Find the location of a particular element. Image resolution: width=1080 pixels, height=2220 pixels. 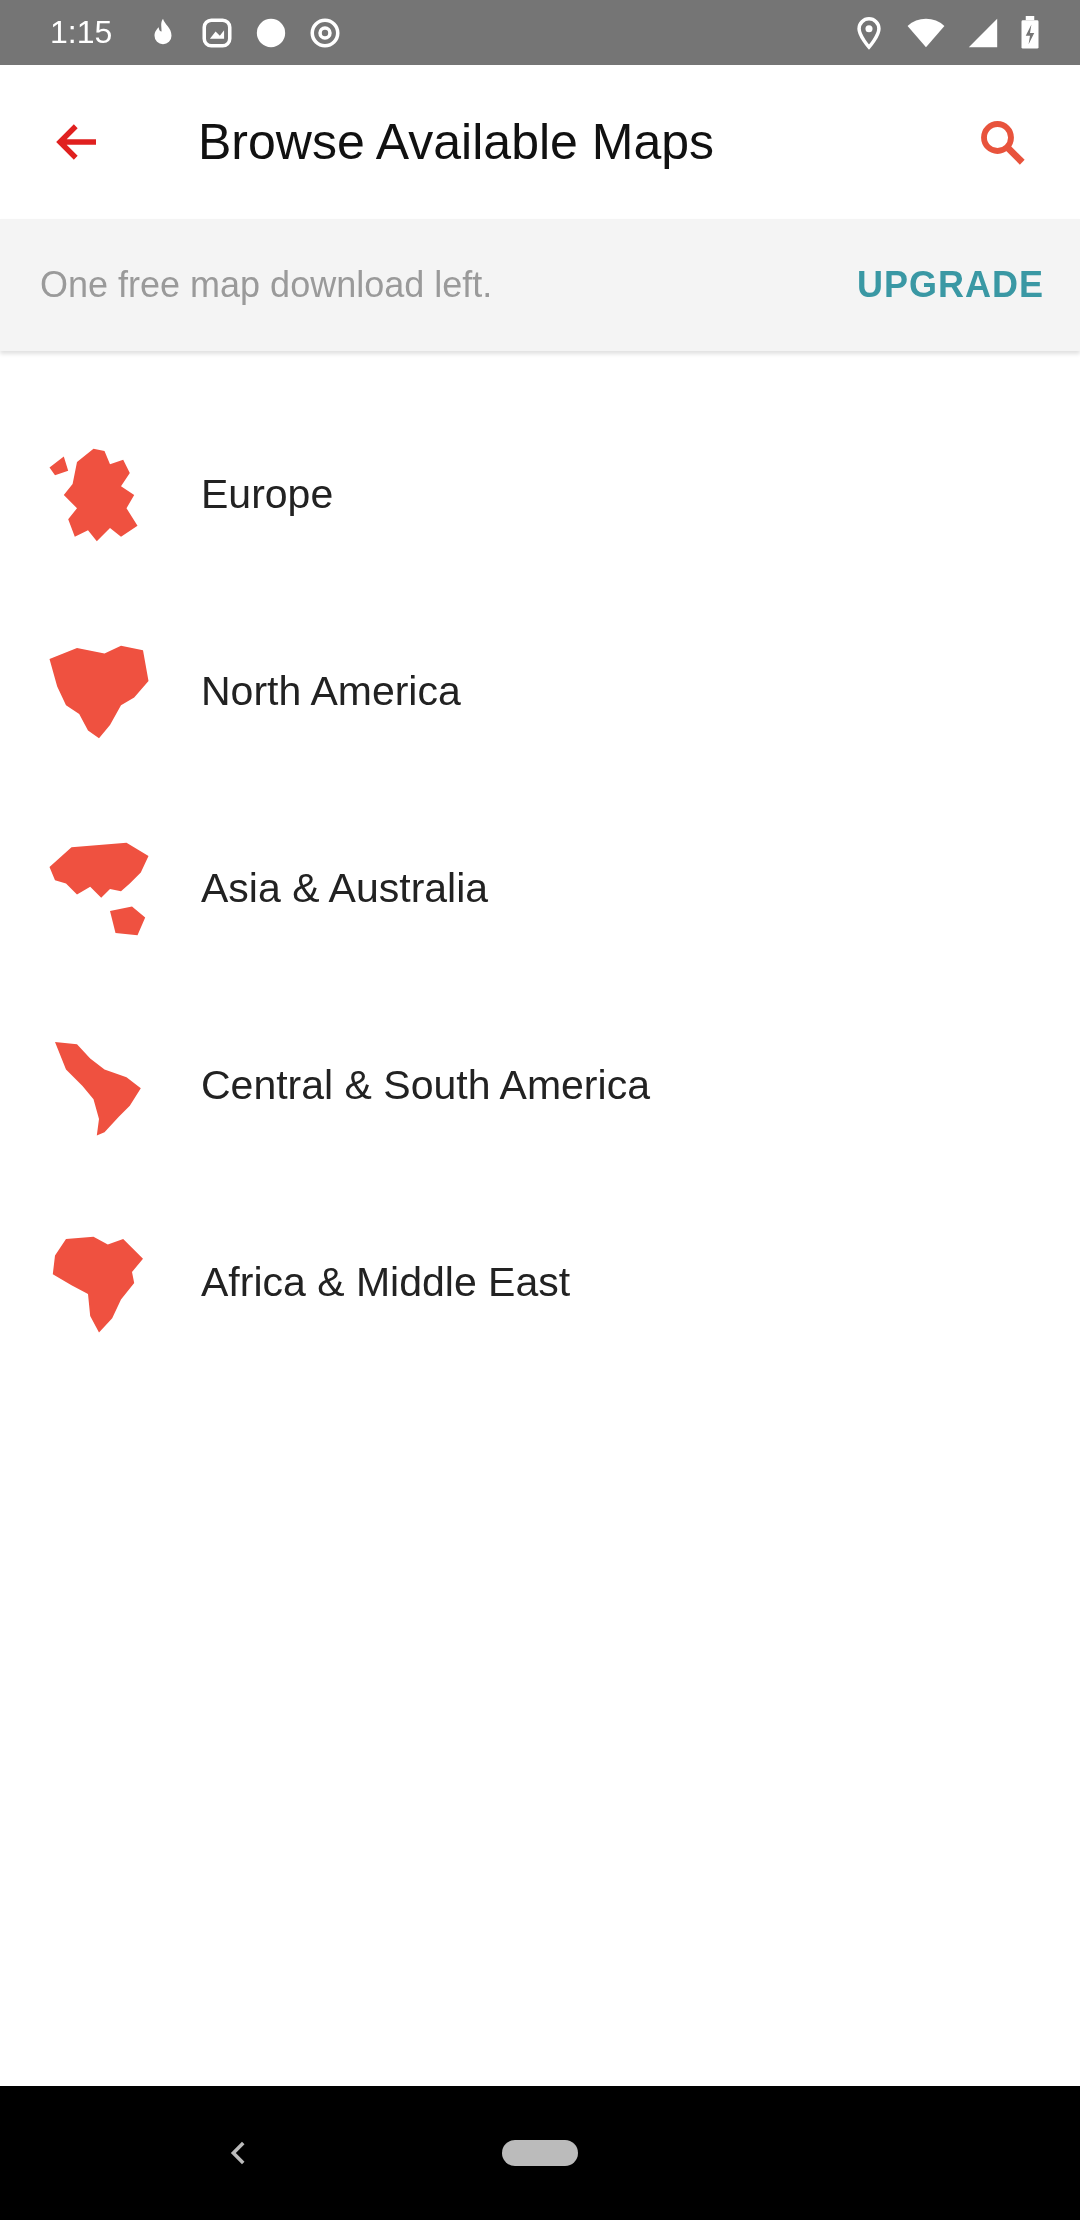

clock-time: 1:15 is located at coordinates (81, 32).